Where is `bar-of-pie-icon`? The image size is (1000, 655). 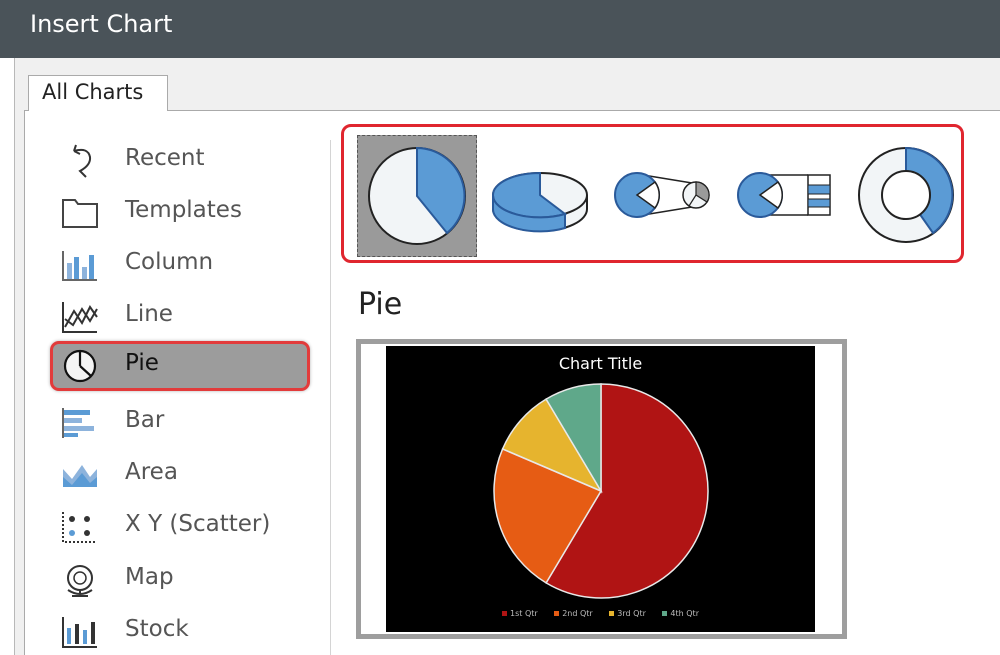 bar-of-pie-icon is located at coordinates (784, 195).